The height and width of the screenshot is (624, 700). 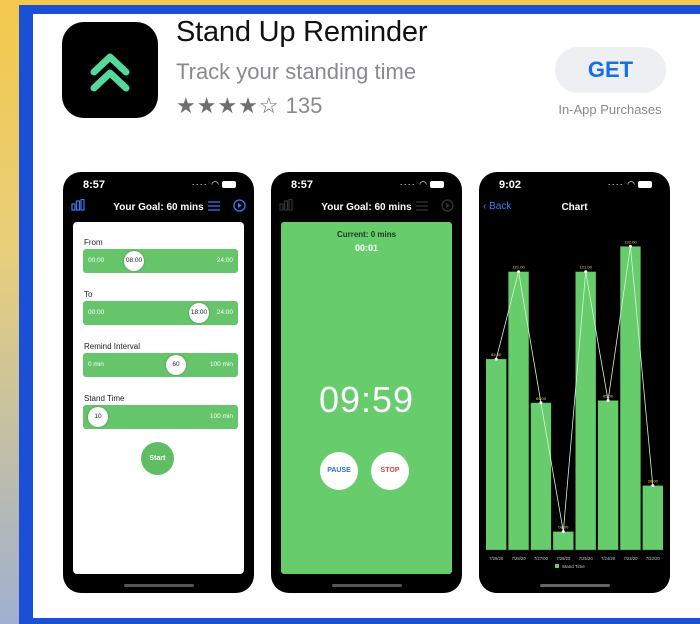 I want to click on double-chevron-up-icon, so click(x=110, y=72).